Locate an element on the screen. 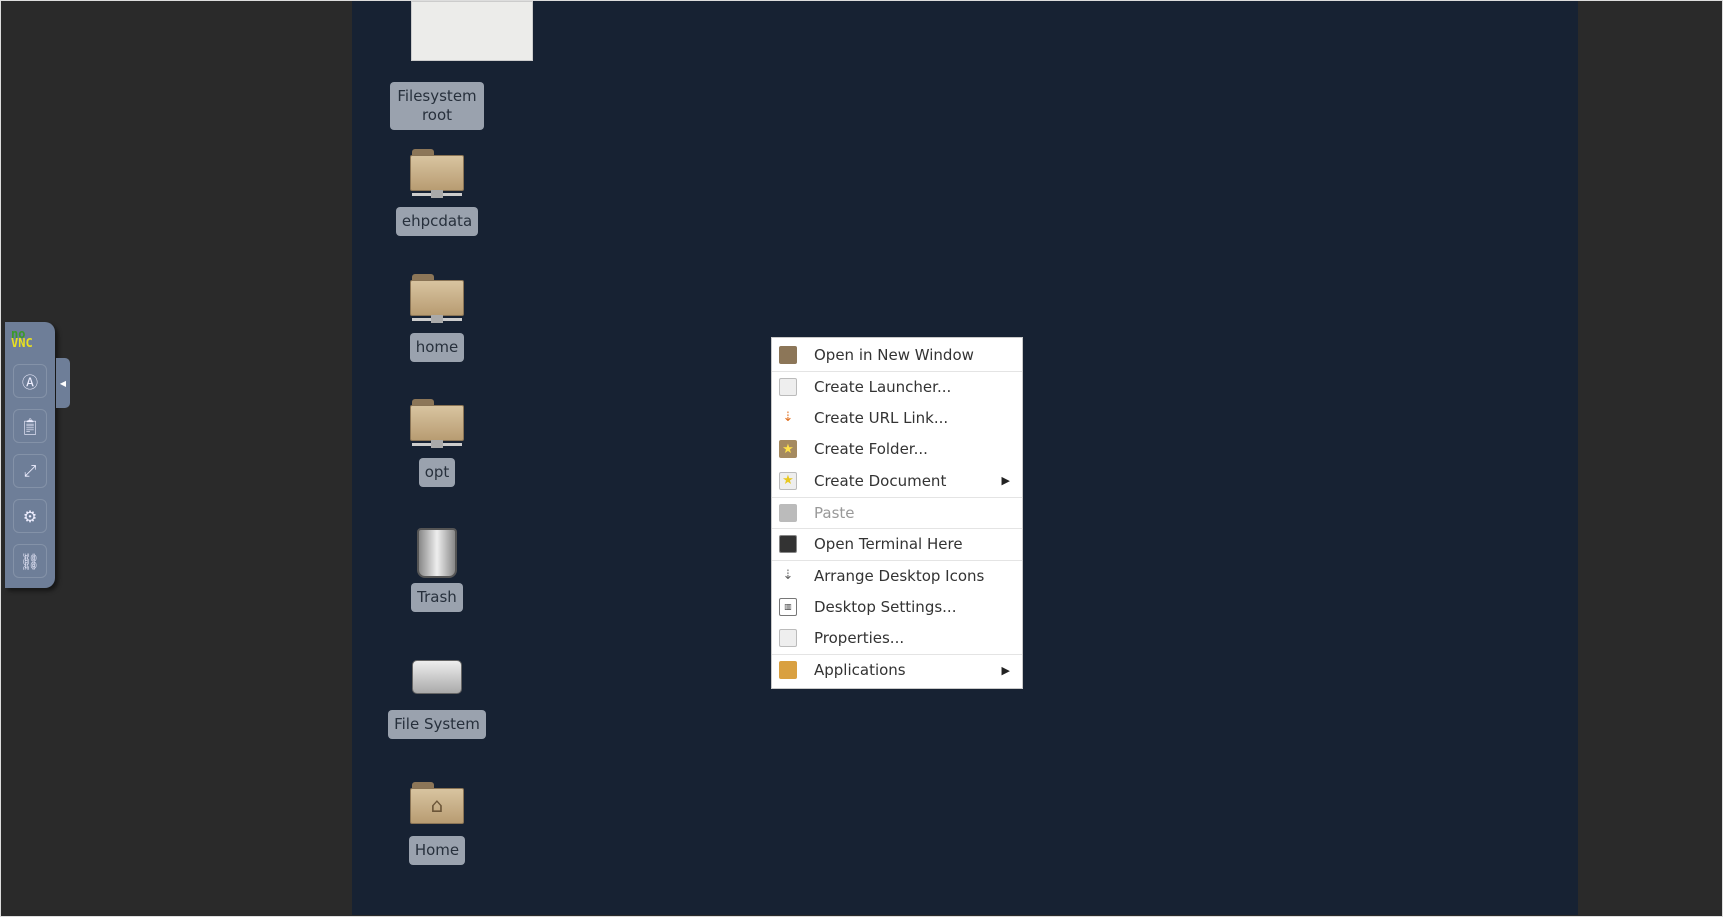 The image size is (1723, 917). menu-item-applications: Applications ▶ is located at coordinates (897, 670).